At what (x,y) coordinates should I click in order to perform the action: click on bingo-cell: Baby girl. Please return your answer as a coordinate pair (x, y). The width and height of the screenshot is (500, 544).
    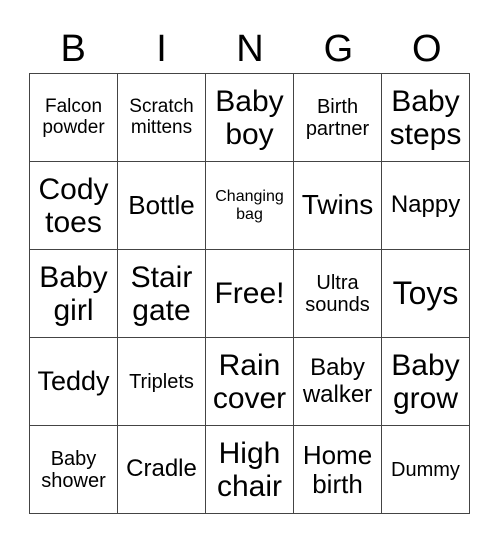
    Looking at the image, I should click on (73, 293).